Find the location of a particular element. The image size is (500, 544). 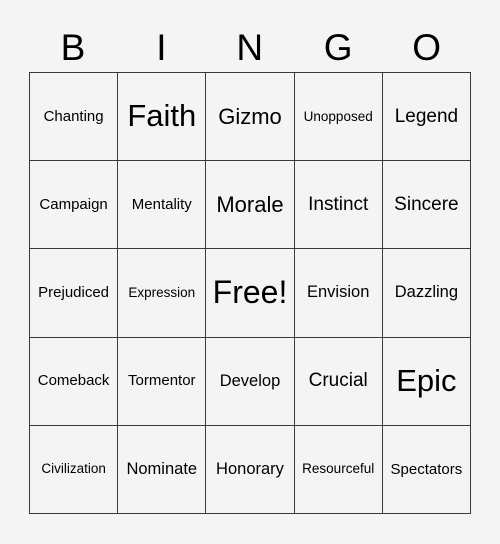

bingo-cell: Faith is located at coordinates (162, 117).